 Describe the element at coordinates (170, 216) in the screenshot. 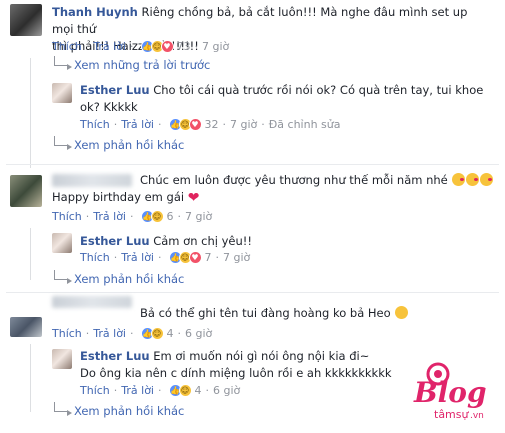

I see `reaction-count: 6` at that location.